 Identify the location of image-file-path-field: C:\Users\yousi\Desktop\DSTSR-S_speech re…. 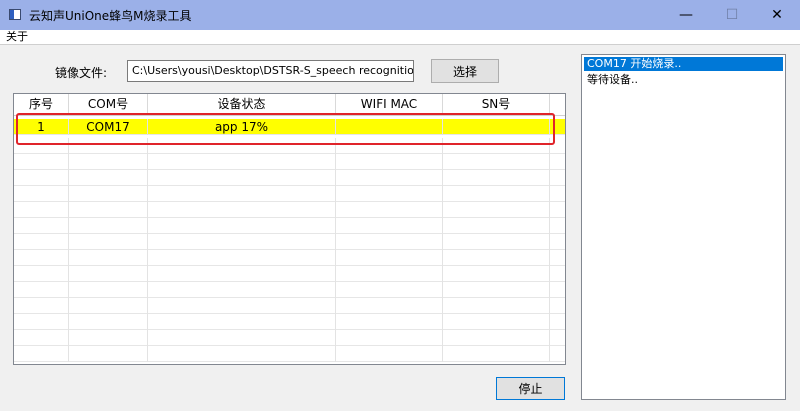
(270, 71).